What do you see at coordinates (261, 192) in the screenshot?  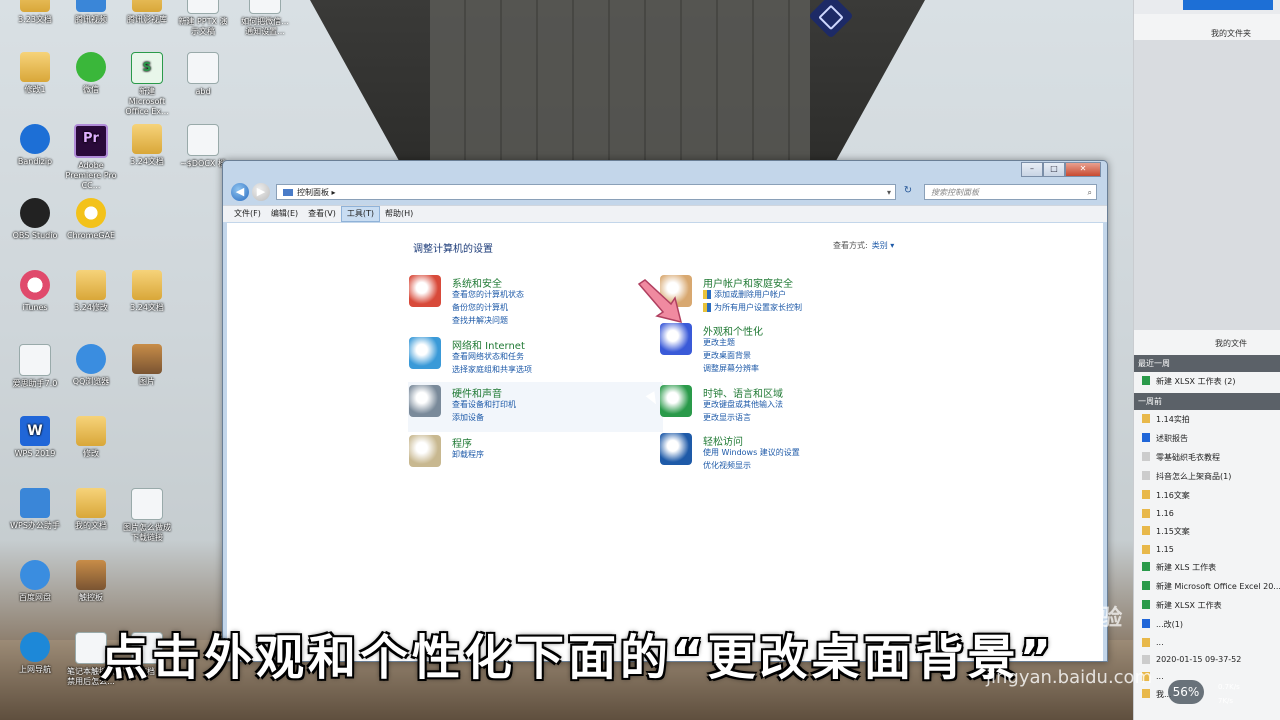 I see `forward-button: ▶` at bounding box center [261, 192].